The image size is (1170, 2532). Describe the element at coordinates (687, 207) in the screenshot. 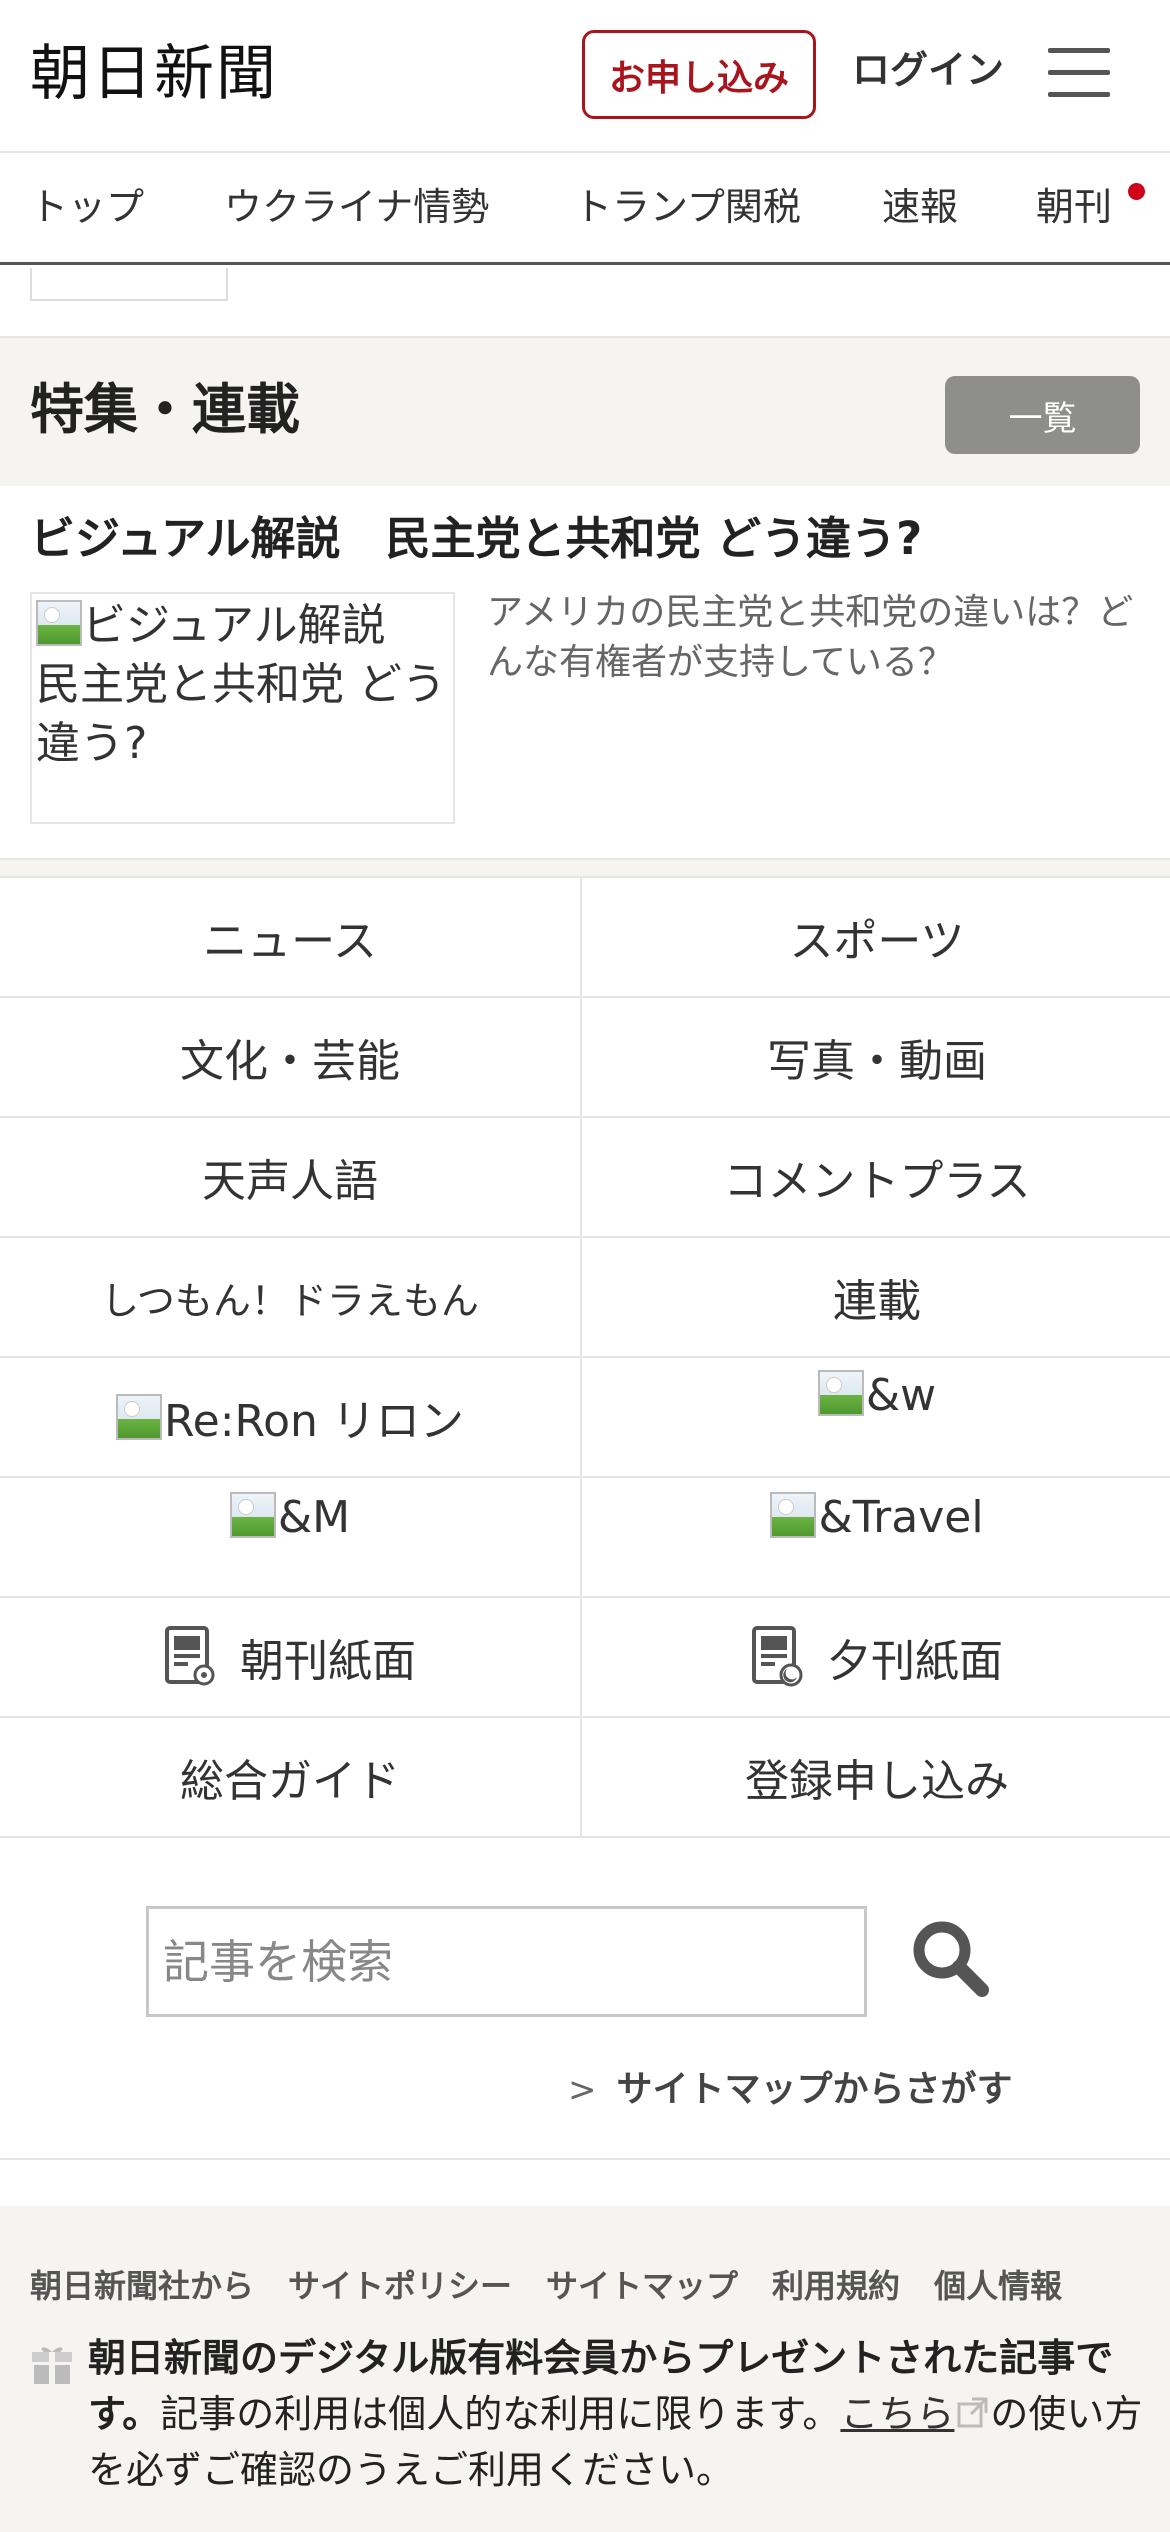

I see `nav-tab-tariffs: トランプ関税` at that location.